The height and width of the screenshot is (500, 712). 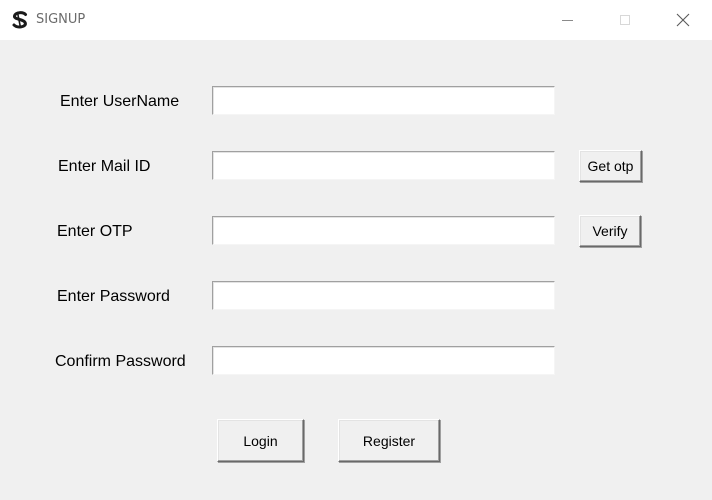 I want to click on close-icon, so click(x=683, y=20).